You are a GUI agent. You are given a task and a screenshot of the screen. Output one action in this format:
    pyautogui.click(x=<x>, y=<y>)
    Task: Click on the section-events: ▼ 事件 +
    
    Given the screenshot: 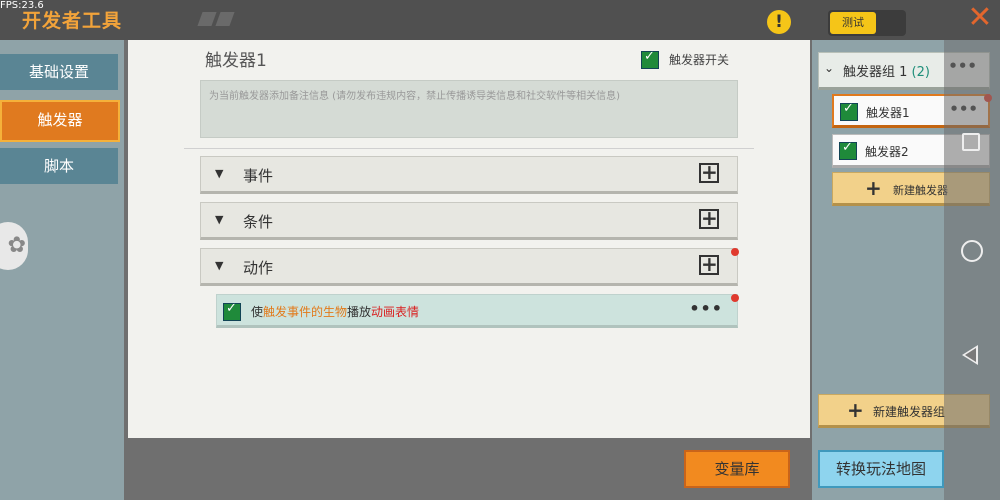 What is the action you would take?
    pyautogui.click(x=469, y=175)
    